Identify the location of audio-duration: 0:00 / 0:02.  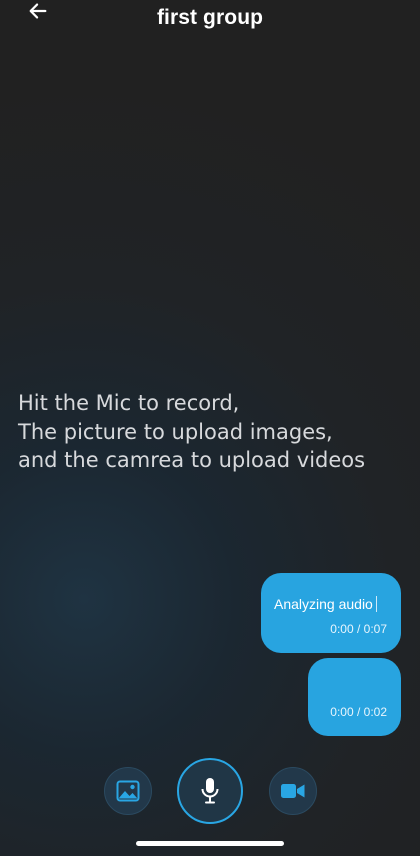
(358, 712).